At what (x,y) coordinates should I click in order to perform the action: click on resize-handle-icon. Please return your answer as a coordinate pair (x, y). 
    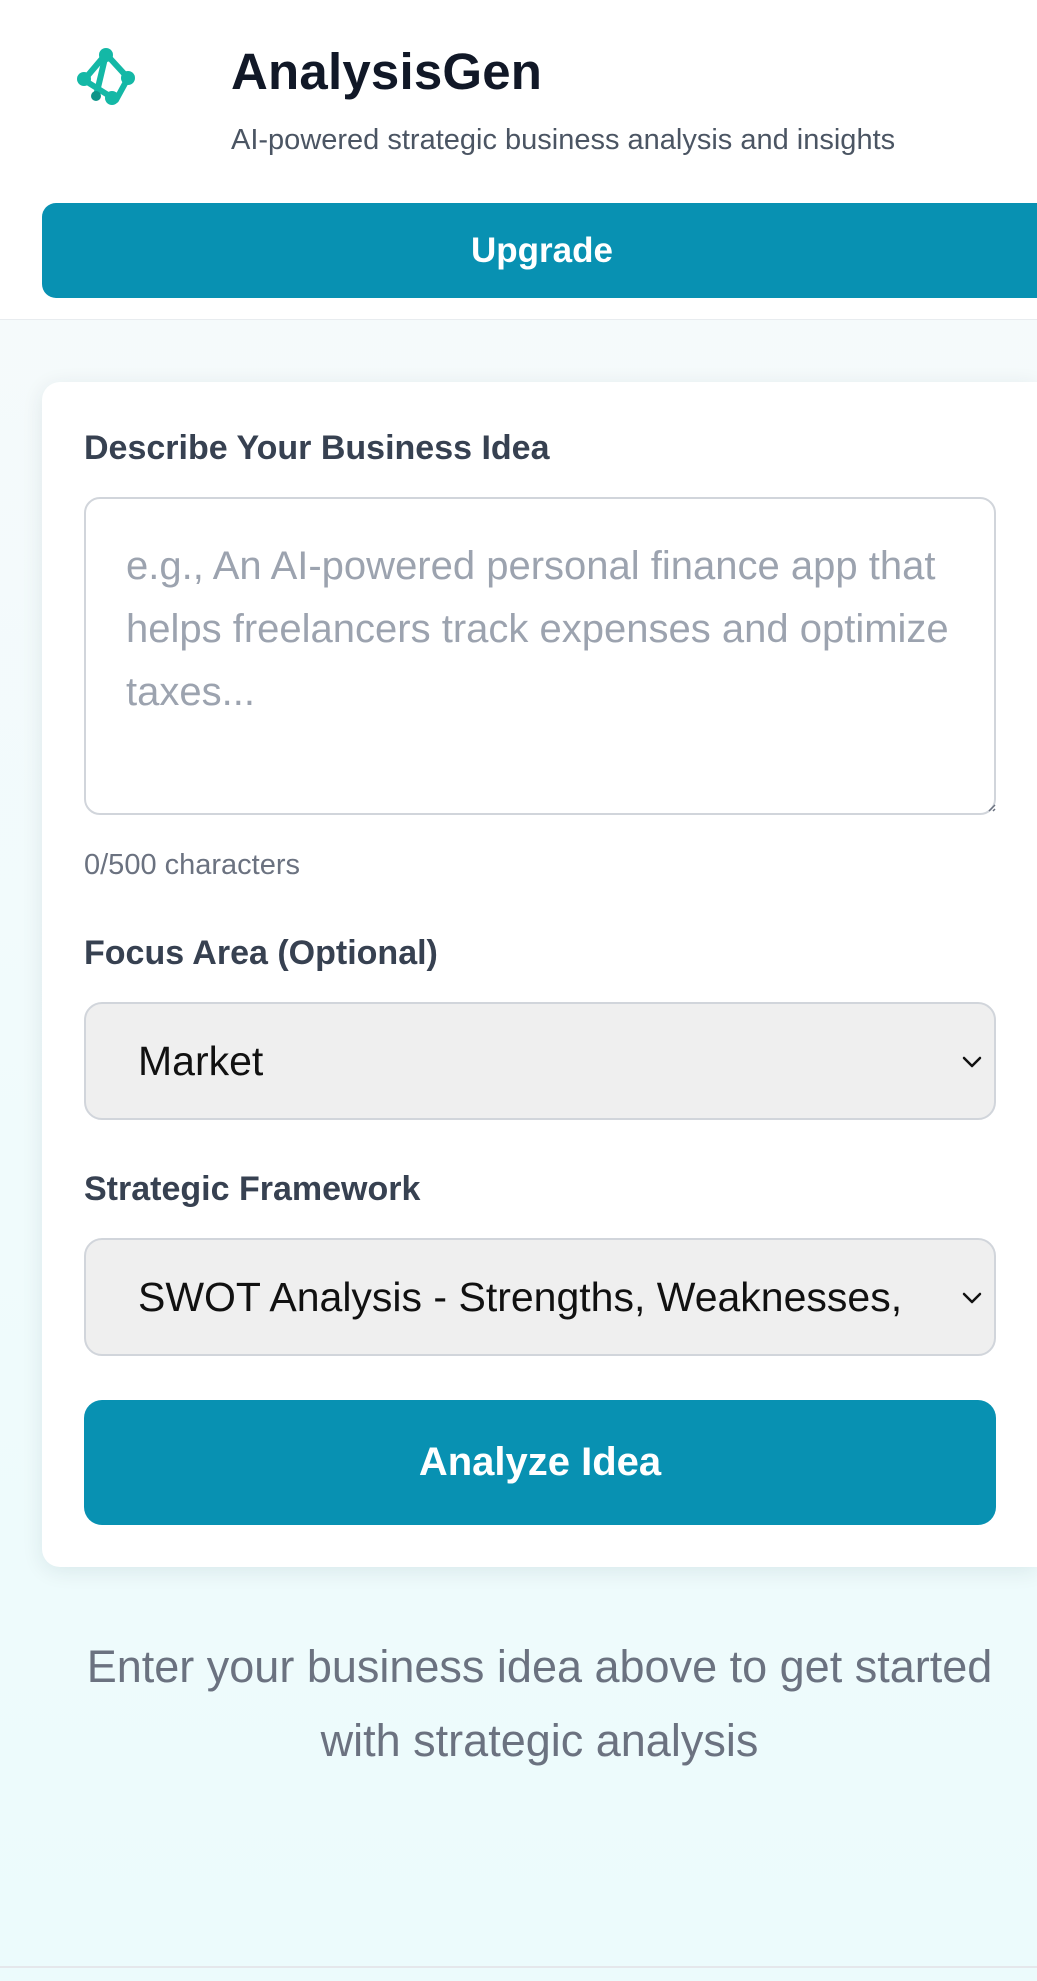
    Looking at the image, I should click on (991, 807).